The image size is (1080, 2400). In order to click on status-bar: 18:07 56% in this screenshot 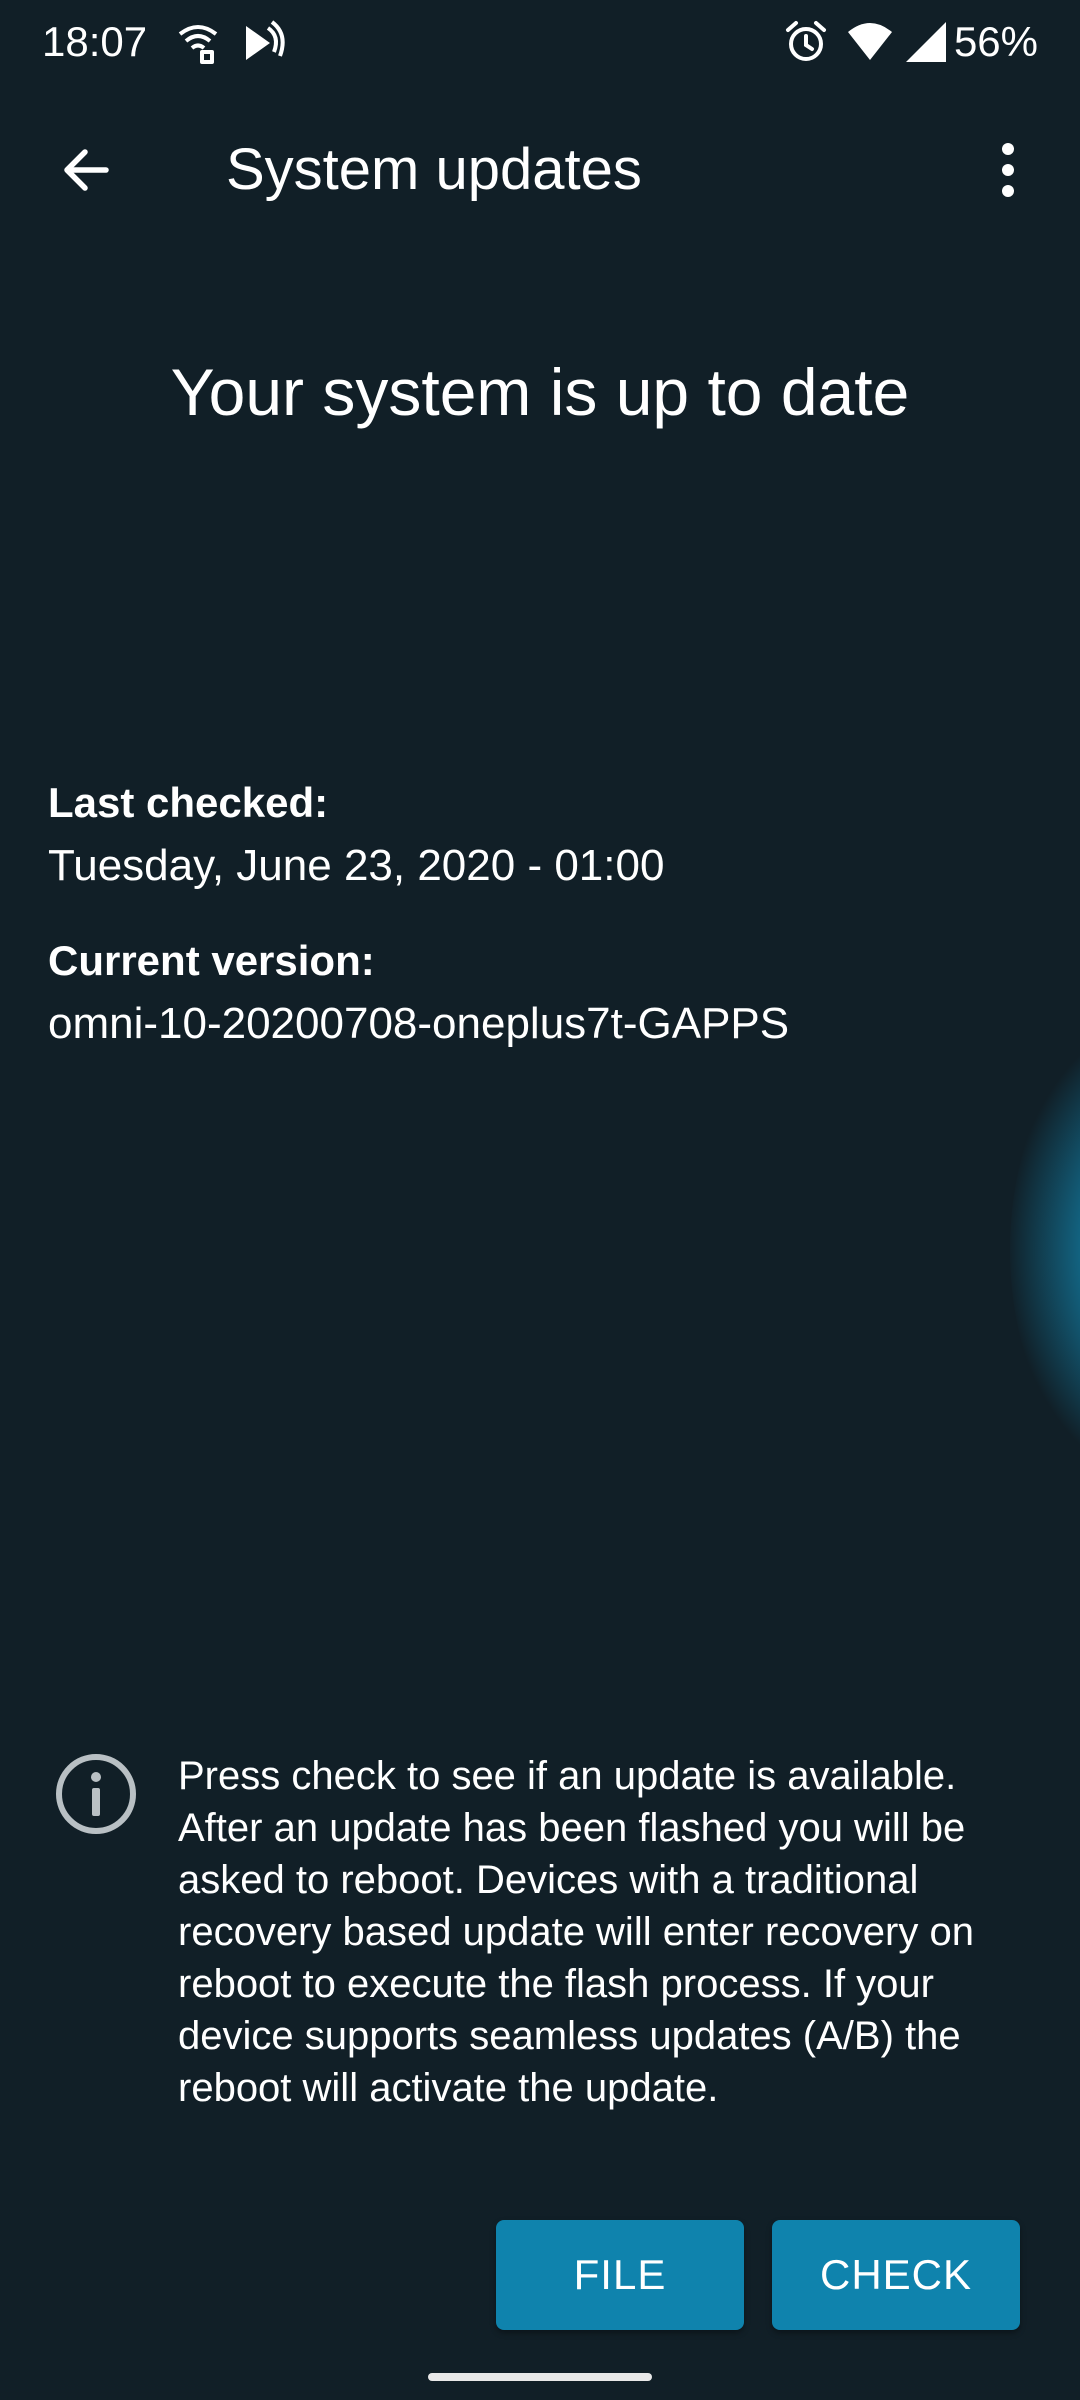, I will do `click(540, 42)`.